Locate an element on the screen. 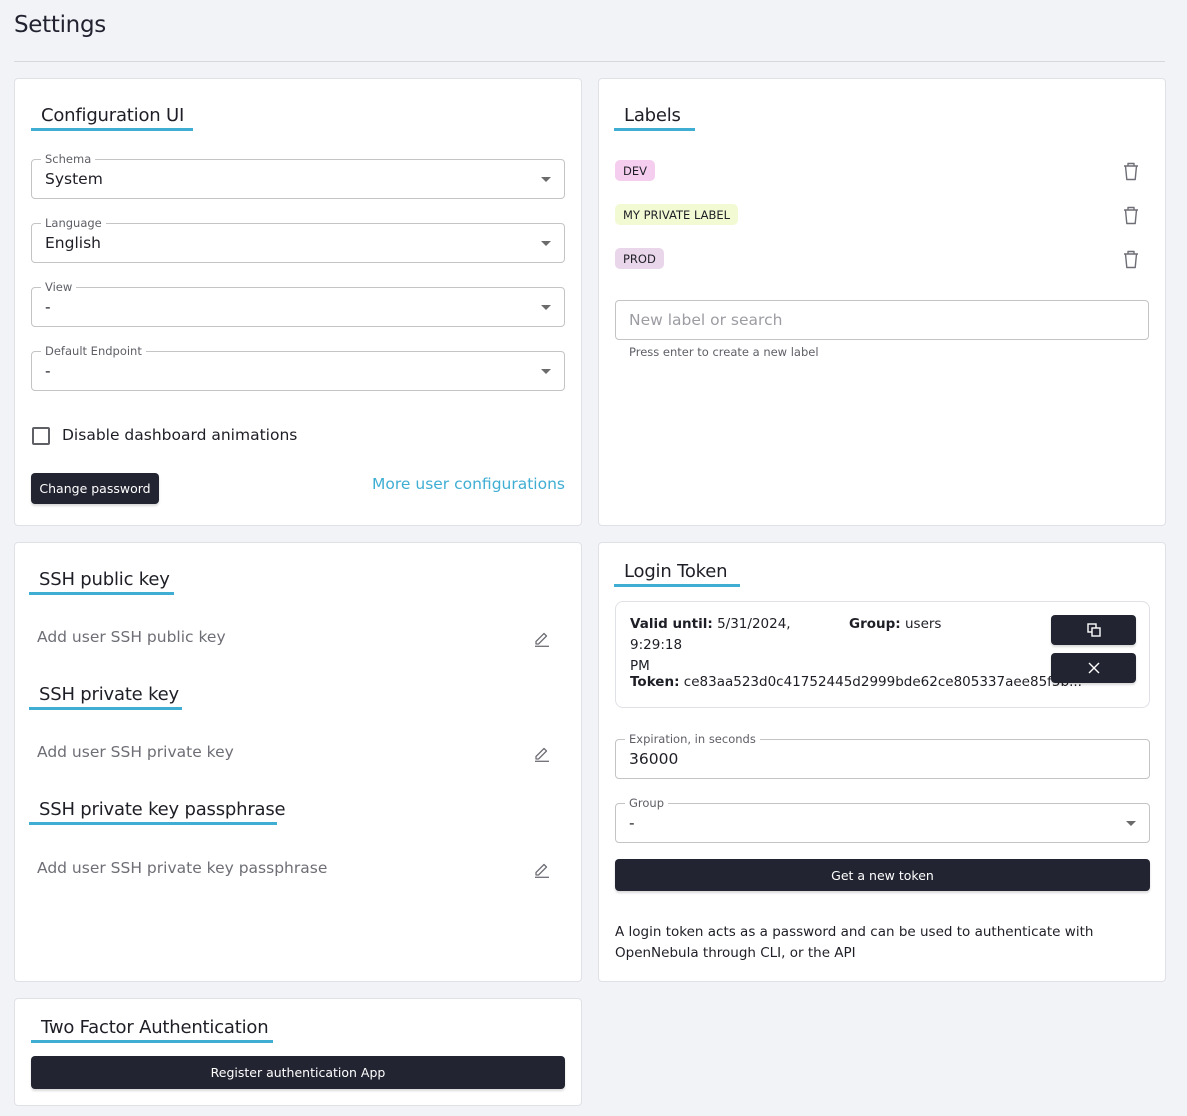  ssh-passphrase-title: SSH private key passphrase is located at coordinates (157, 812).